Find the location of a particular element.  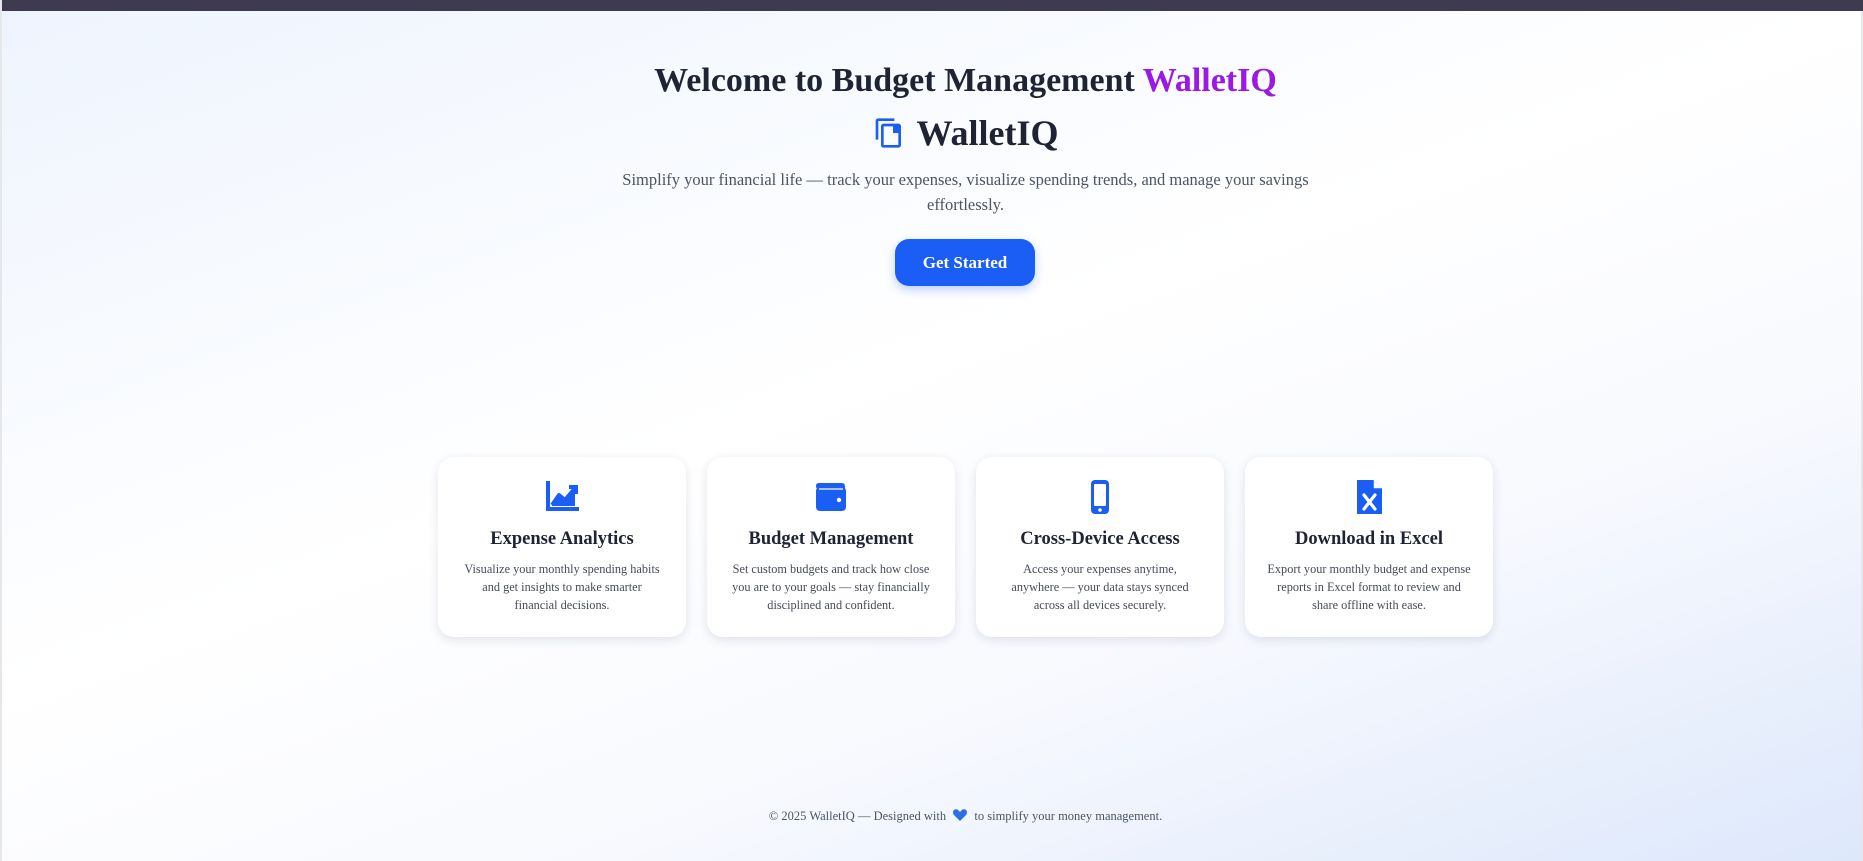

hero-title: Welcome to Budget Management WalletIQ is located at coordinates (932, 81).